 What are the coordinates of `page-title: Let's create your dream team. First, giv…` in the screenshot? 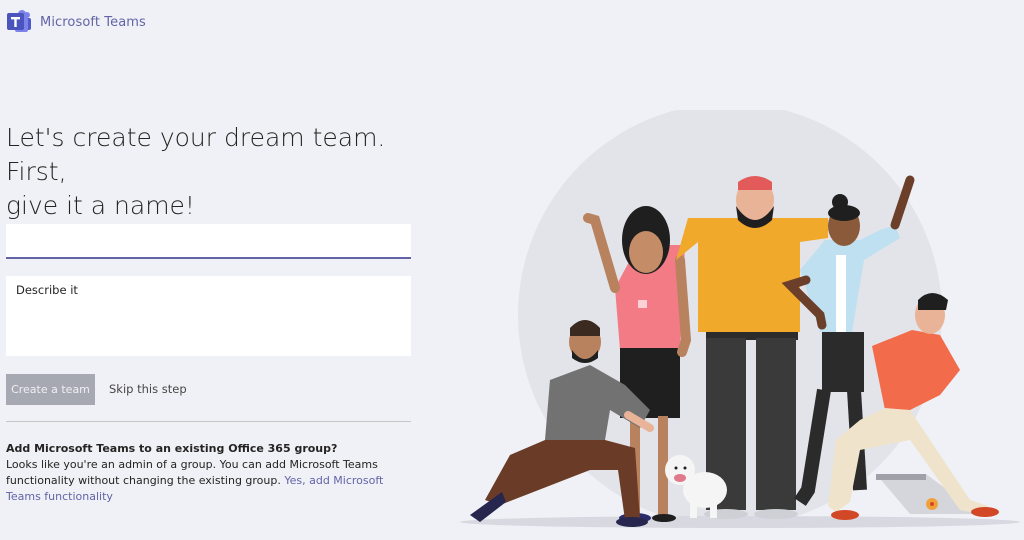 It's located at (216, 172).